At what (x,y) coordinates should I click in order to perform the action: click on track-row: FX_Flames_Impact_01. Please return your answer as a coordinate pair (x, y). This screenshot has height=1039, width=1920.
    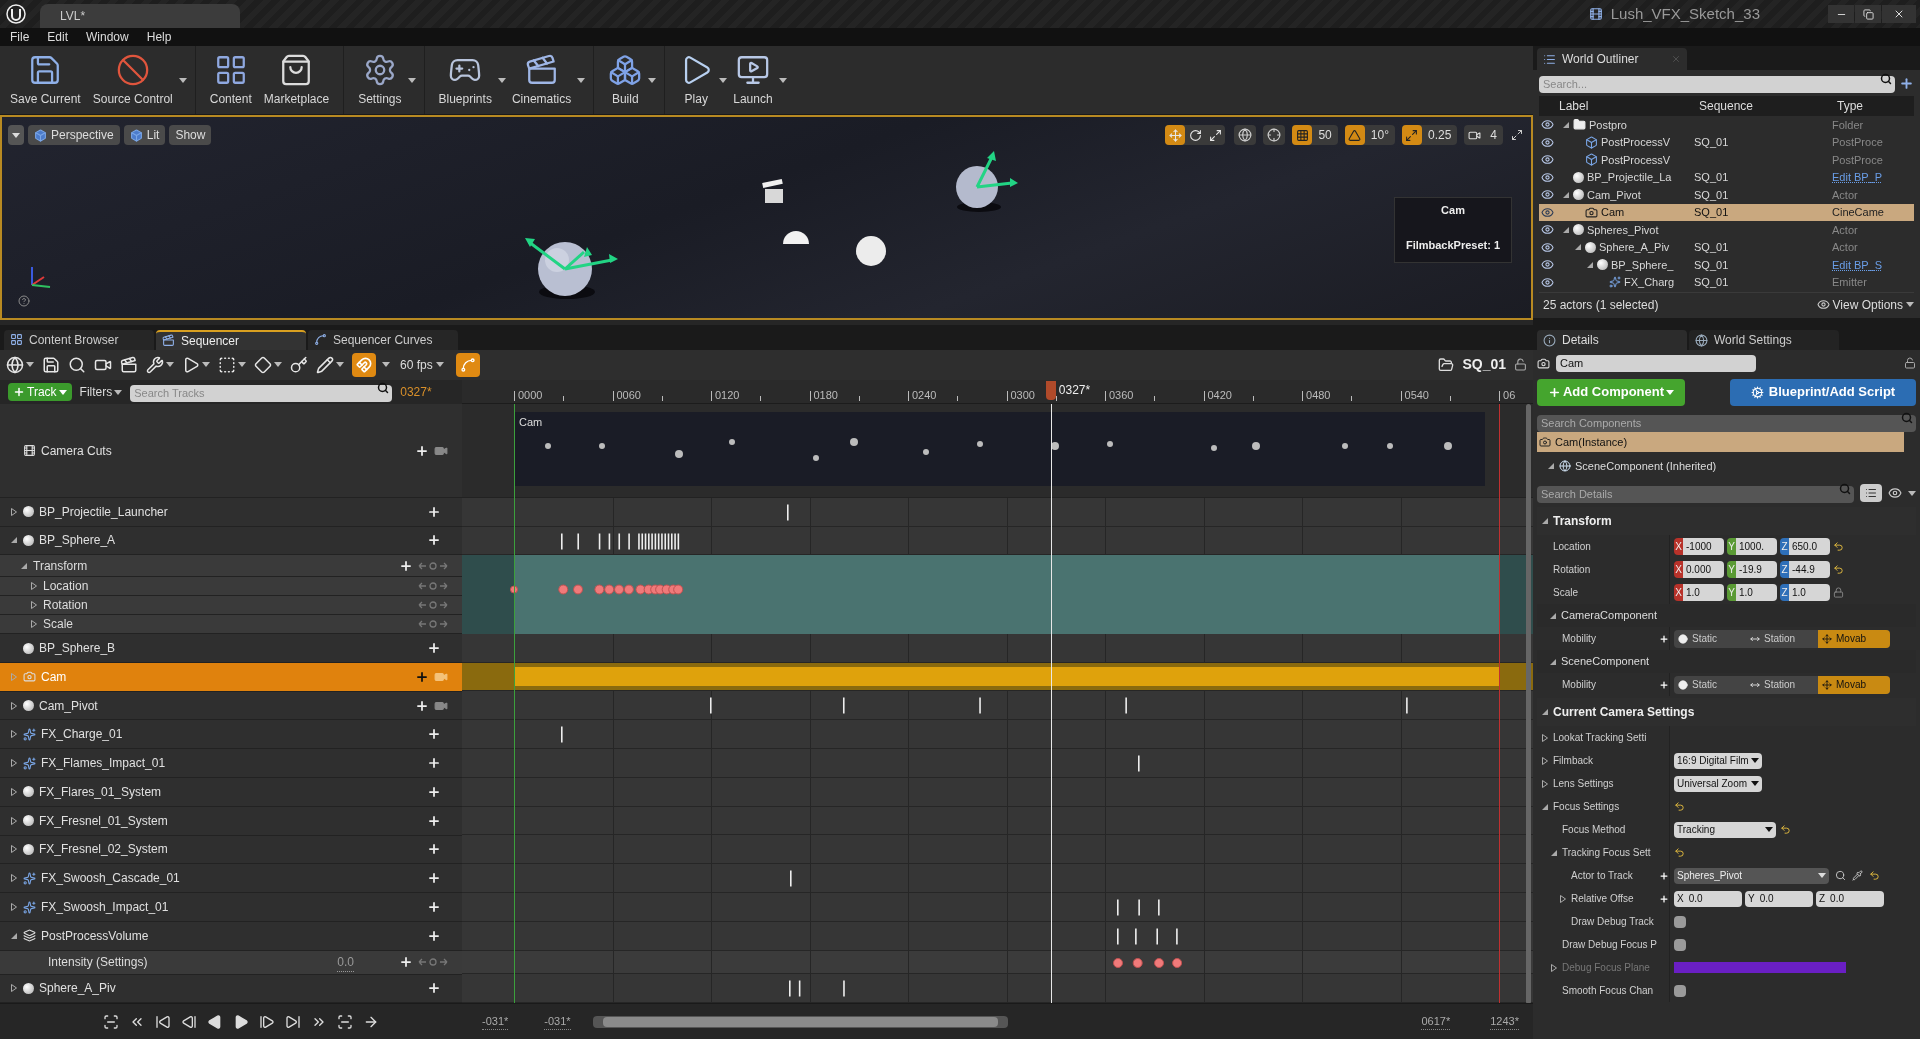
    Looking at the image, I should click on (231, 763).